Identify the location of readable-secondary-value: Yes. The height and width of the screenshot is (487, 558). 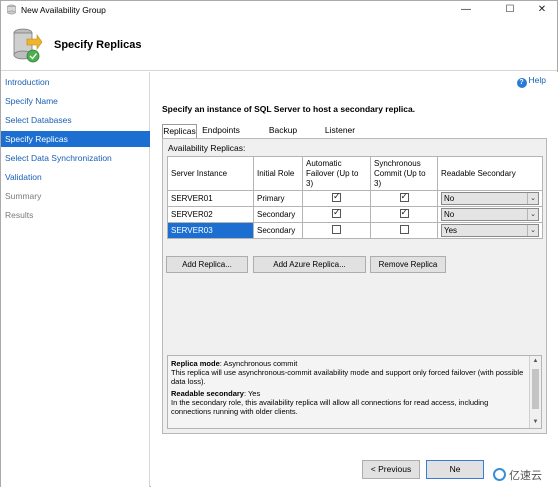
(451, 230).